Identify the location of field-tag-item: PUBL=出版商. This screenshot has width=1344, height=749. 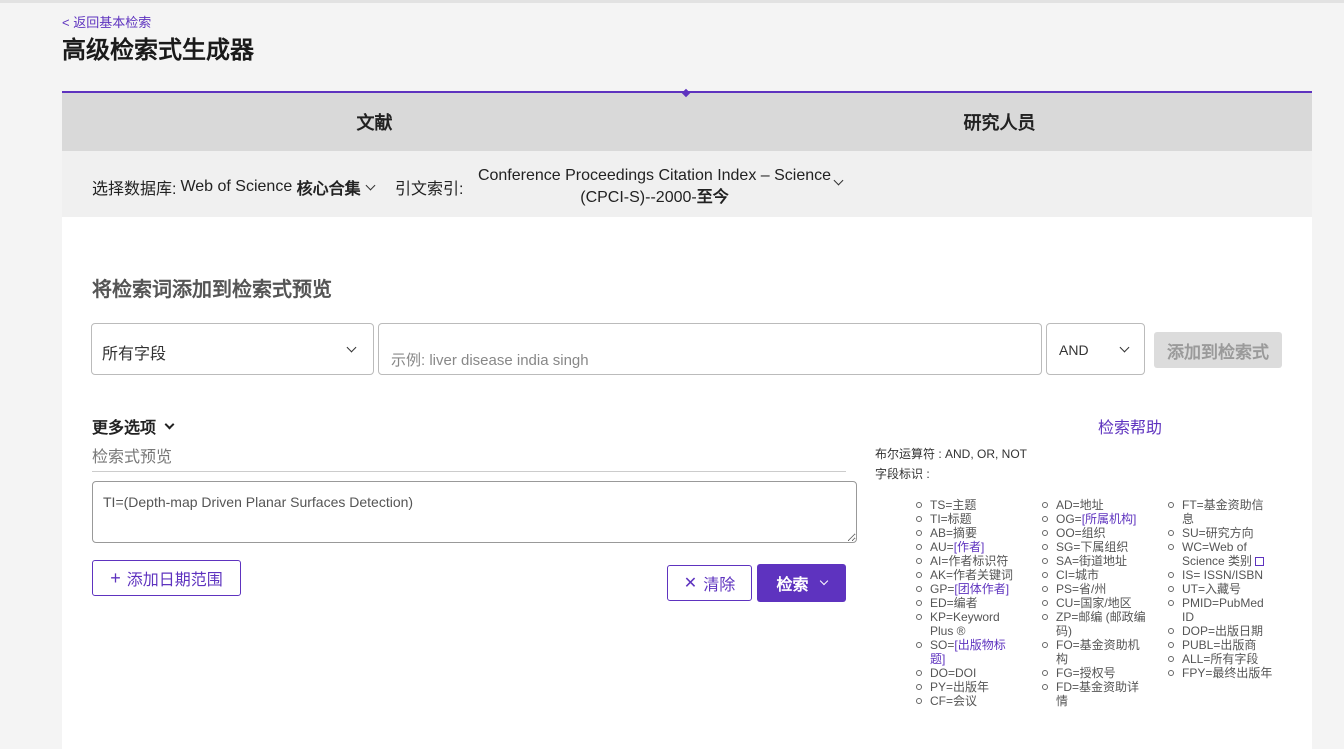
(1220, 645).